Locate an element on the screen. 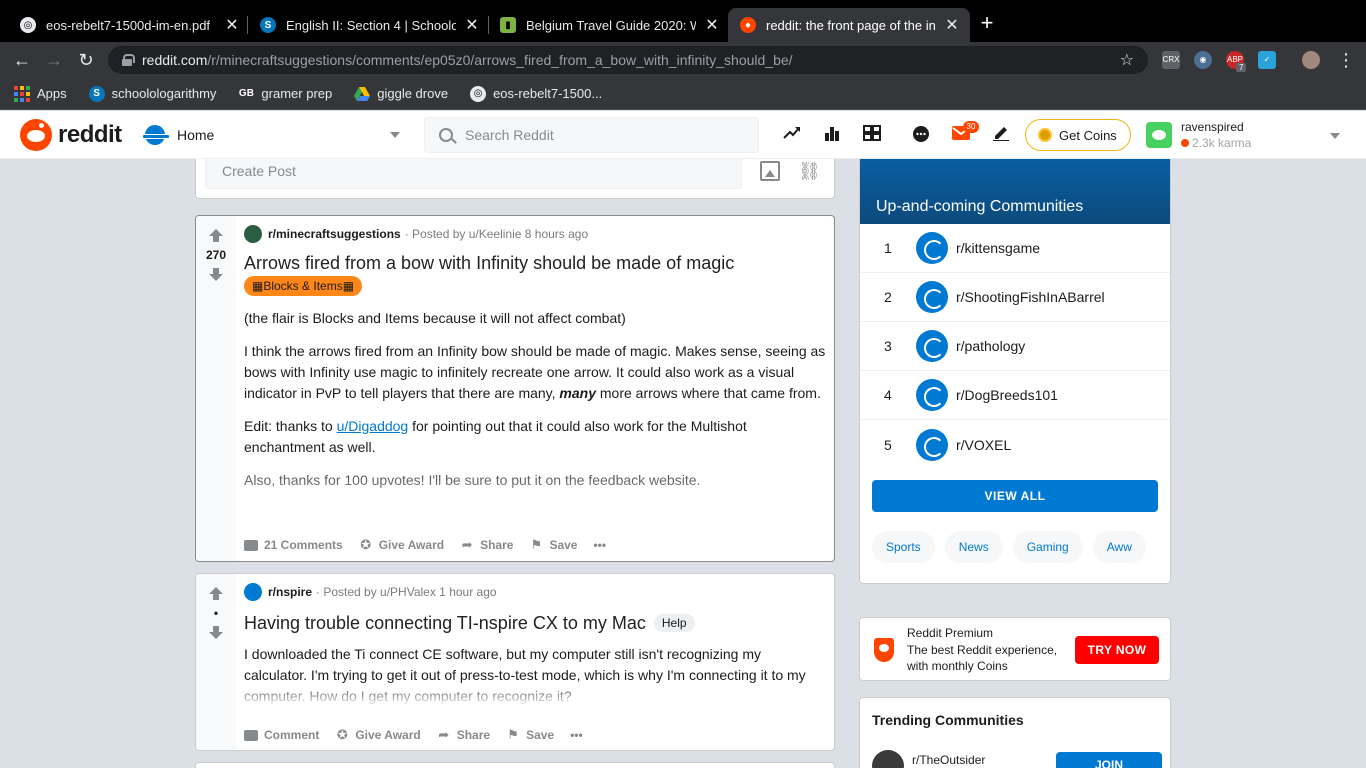 This screenshot has width=1366, height=768. link-icon: ⛓ is located at coordinates (809, 171).